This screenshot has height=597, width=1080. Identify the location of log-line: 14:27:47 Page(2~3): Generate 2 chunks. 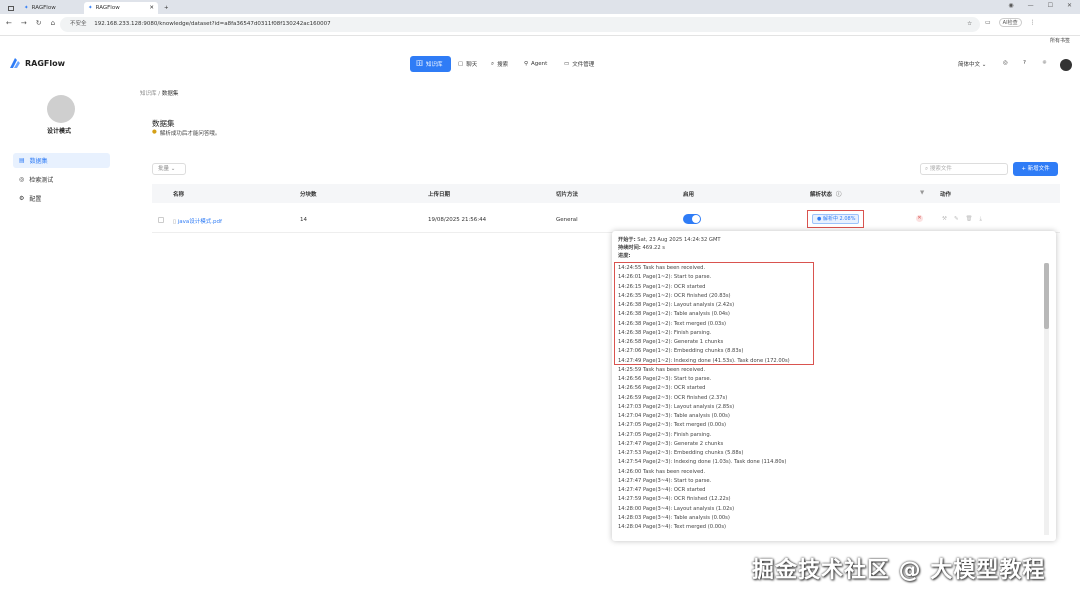
(671, 443).